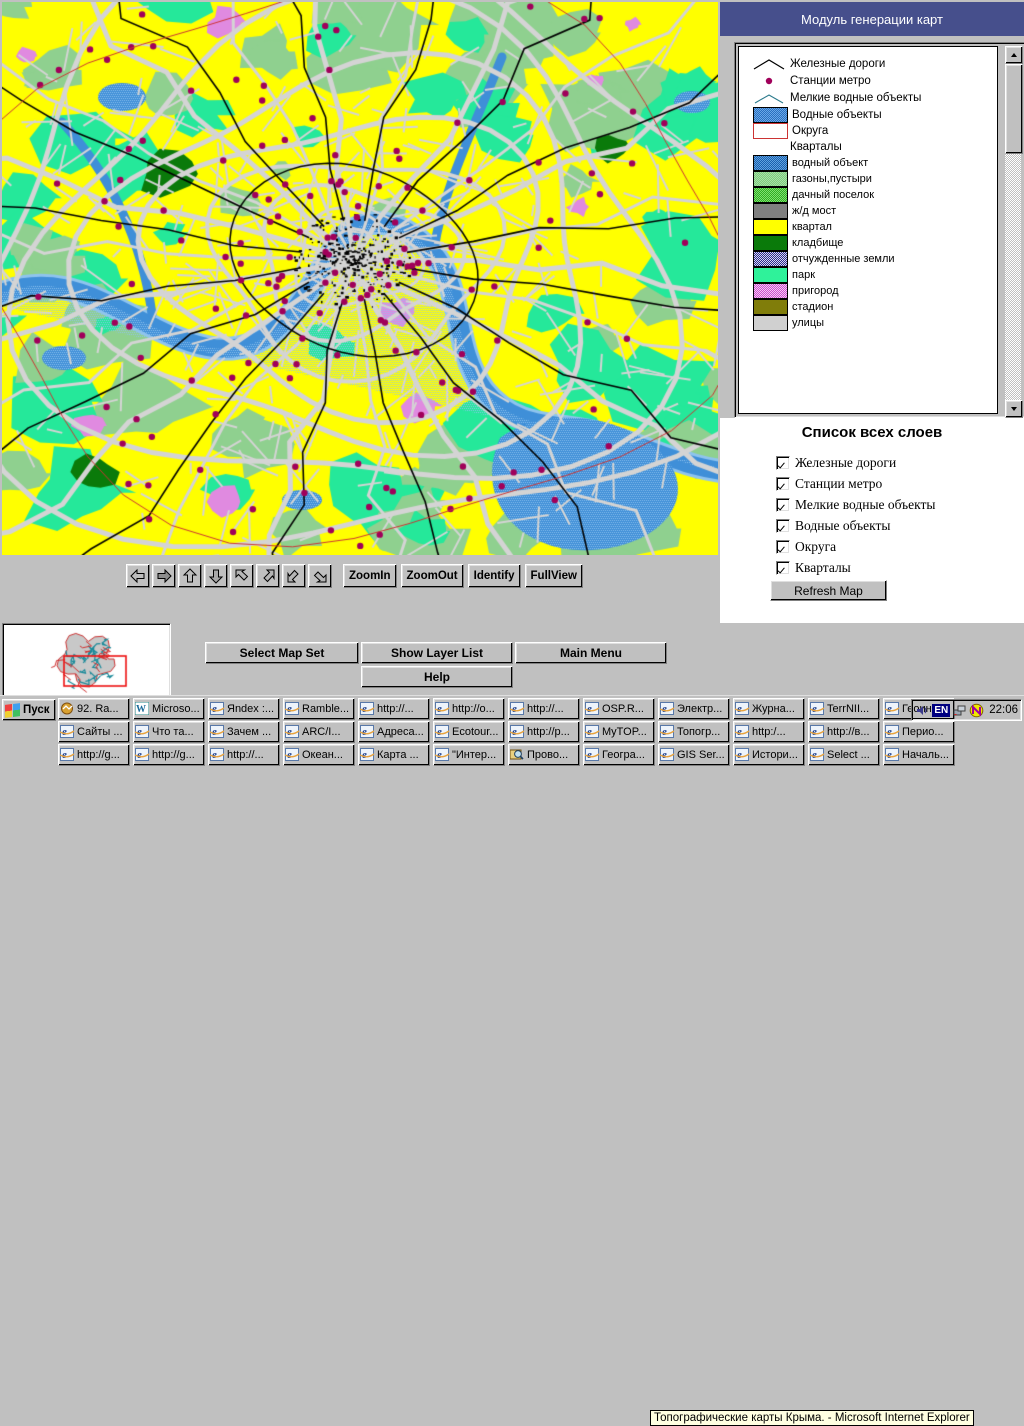  Describe the element at coordinates (976, 710) in the screenshot. I see `norton-icon` at that location.